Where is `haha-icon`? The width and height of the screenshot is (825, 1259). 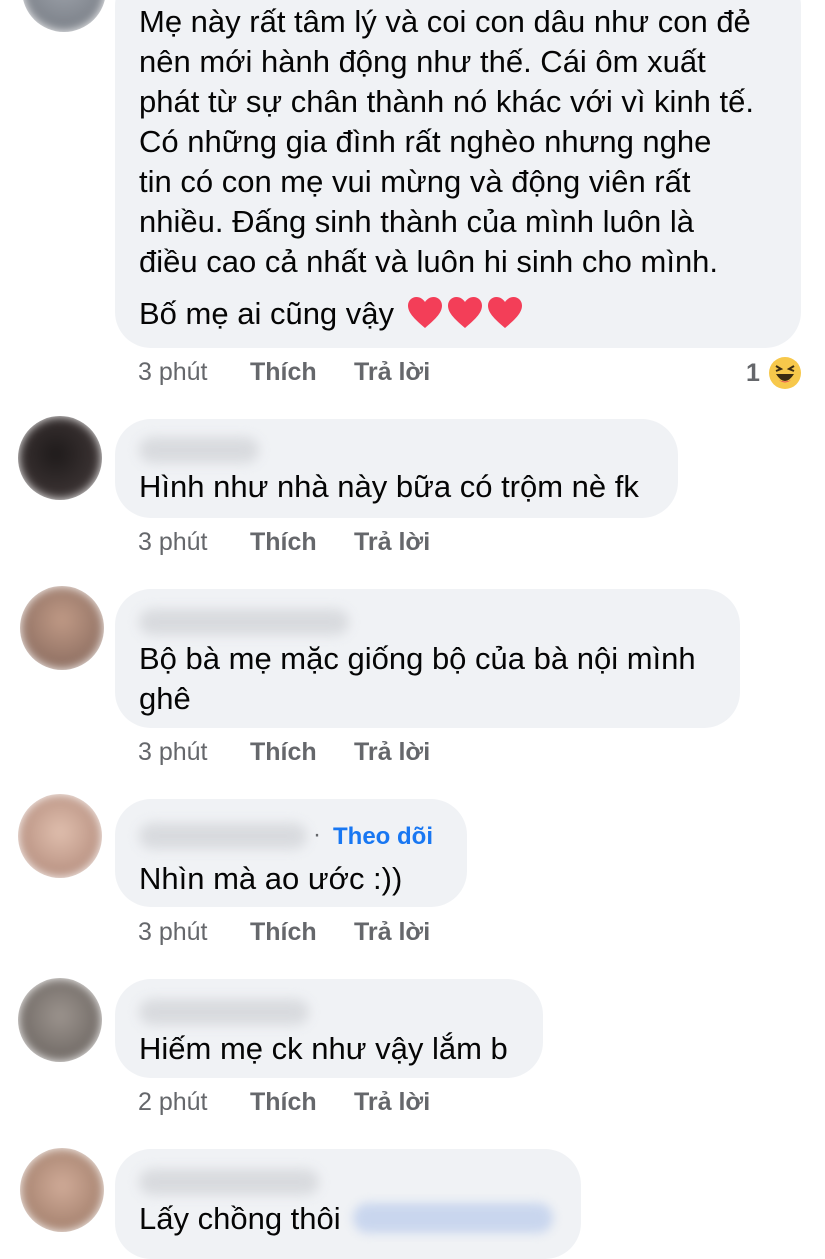 haha-icon is located at coordinates (785, 373).